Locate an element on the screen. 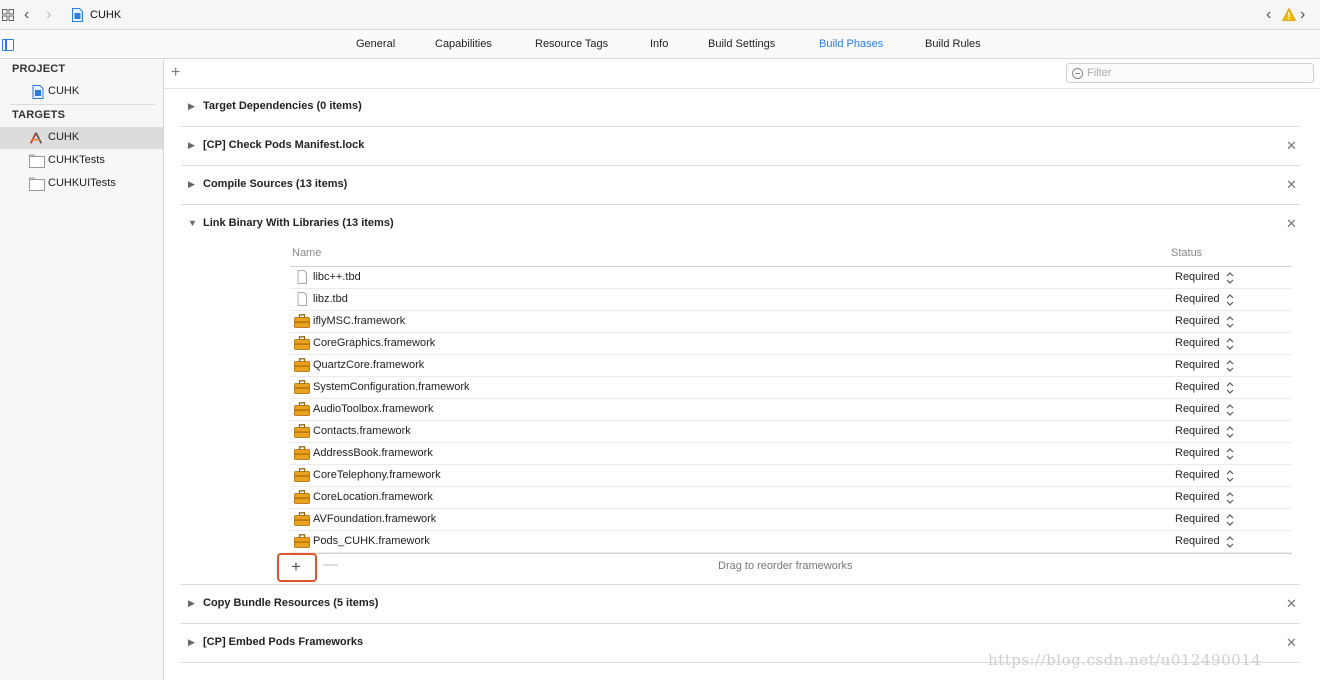 The height and width of the screenshot is (680, 1320). remove-framework-button: — is located at coordinates (330, 564).